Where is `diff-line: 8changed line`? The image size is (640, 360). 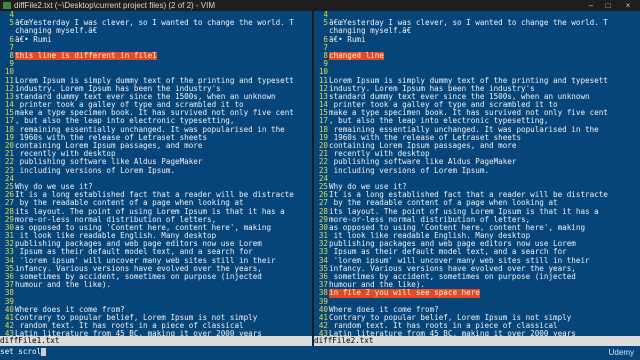
diff-line: 8changed line is located at coordinates (477, 56).